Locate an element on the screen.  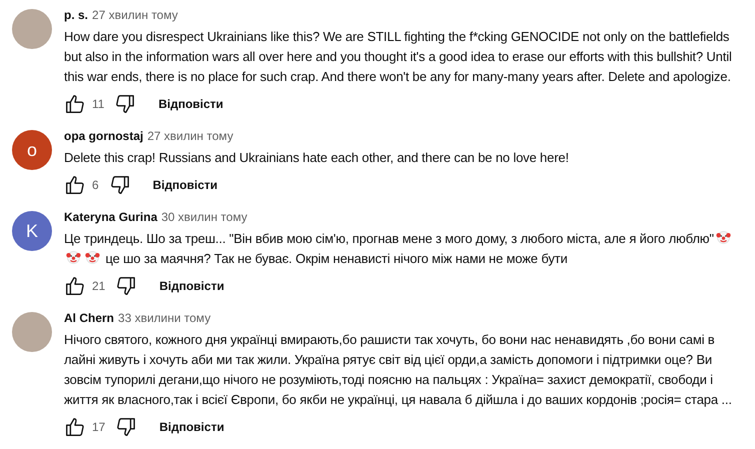
user-avatar: K is located at coordinates (32, 231).